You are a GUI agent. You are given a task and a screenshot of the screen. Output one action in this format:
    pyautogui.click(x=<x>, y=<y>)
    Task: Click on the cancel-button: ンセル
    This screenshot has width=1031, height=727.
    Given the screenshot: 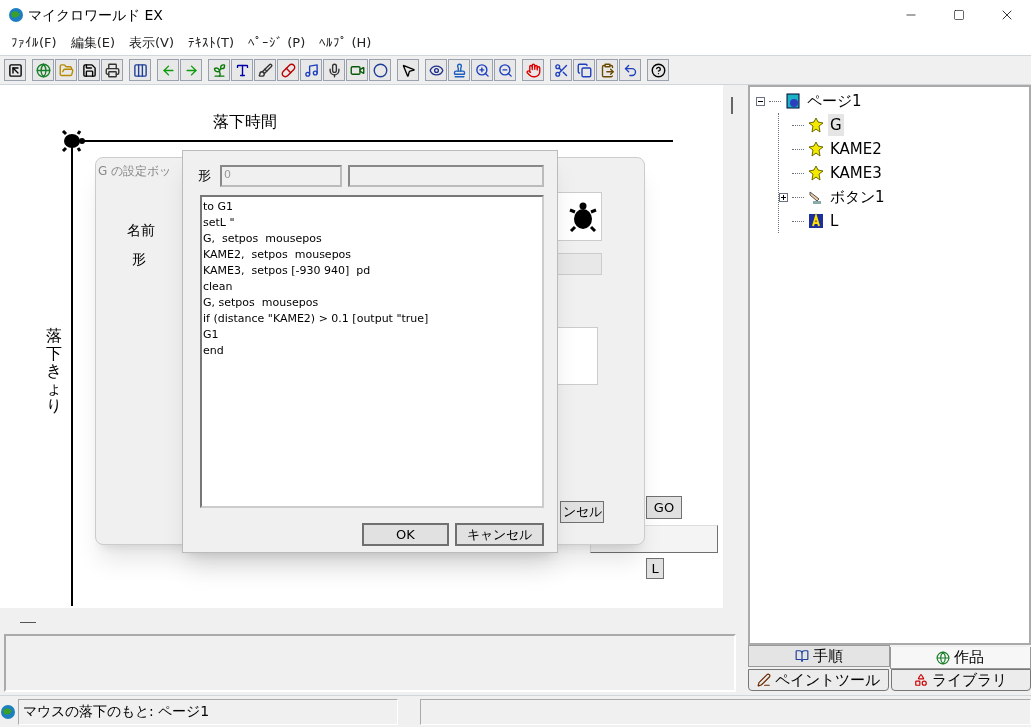 What is the action you would take?
    pyautogui.click(x=582, y=512)
    